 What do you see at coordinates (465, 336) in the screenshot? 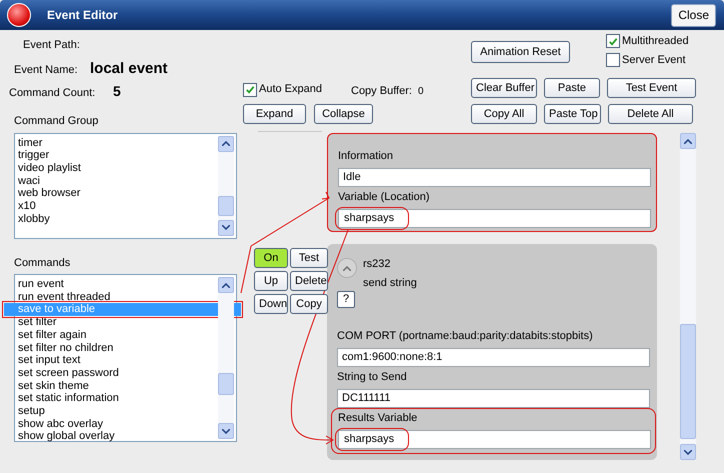
I see `field-label: COM PORT (portname:baud:parity:databits:stopbits)` at bounding box center [465, 336].